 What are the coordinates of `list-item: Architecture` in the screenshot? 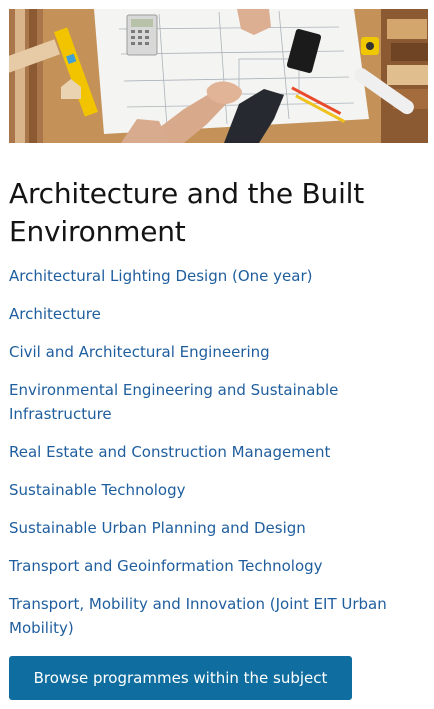 It's located at (216, 314).